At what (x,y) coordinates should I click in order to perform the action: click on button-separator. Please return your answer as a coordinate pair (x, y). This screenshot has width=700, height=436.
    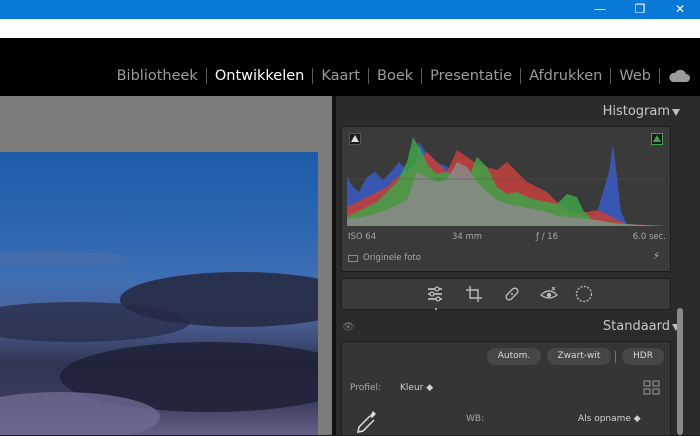
    Looking at the image, I should click on (615, 357).